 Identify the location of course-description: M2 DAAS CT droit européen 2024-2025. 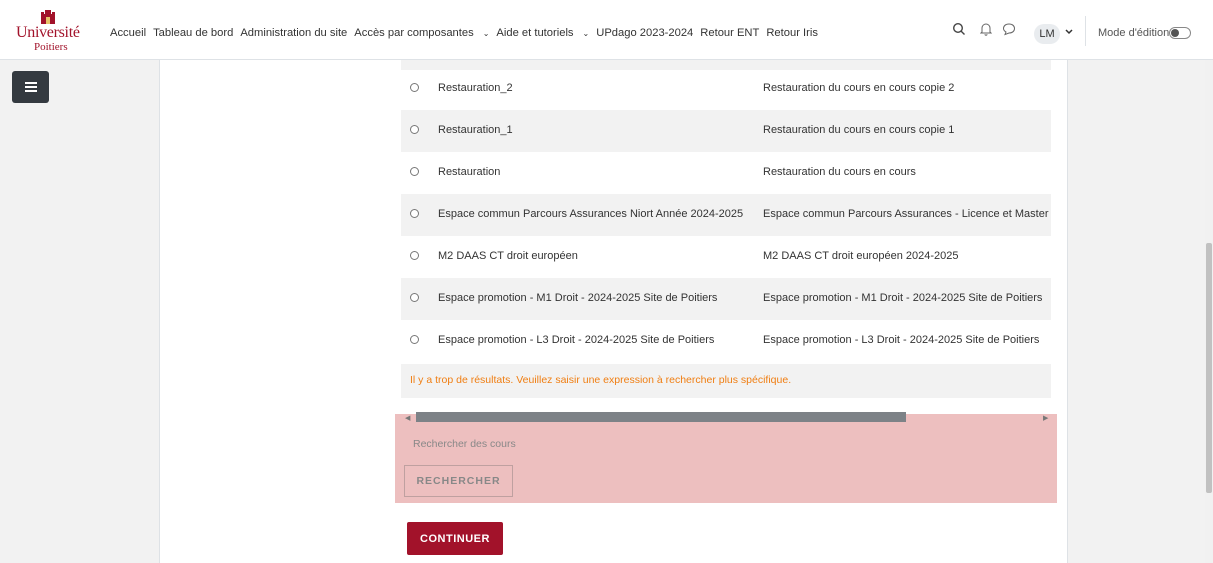
(861, 256).